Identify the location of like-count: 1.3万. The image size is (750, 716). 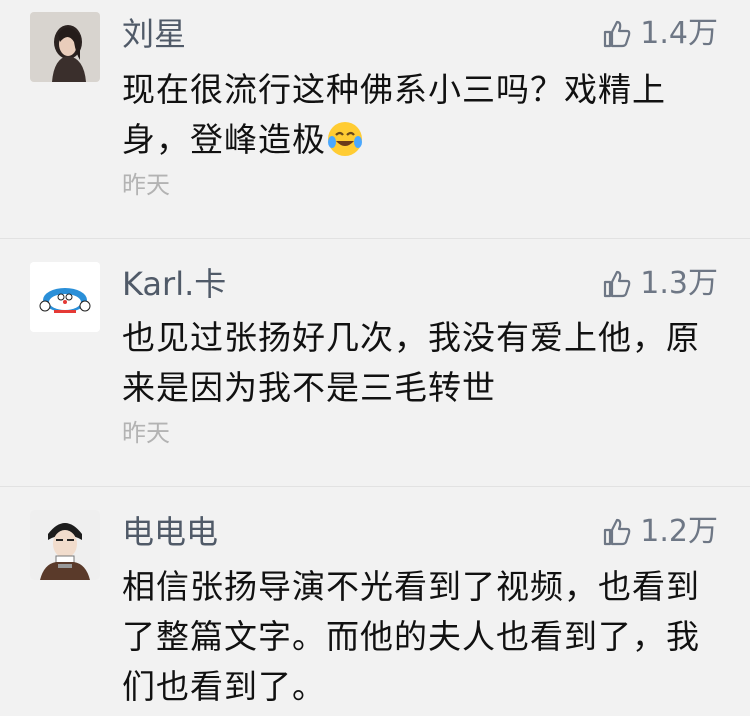
(679, 283).